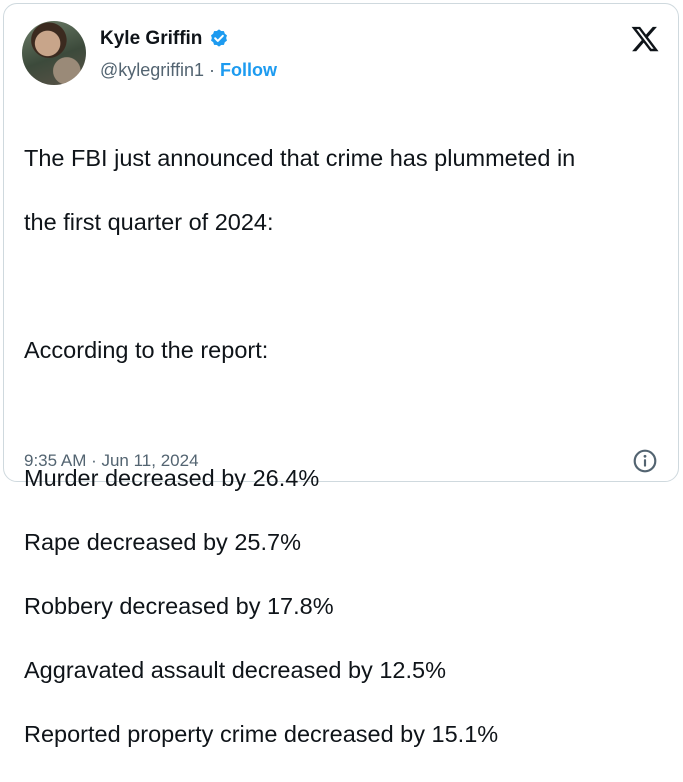 Image resolution: width=683 pixels, height=782 pixels. Describe the element at coordinates (162, 542) in the screenshot. I see `tweet-line: Rape decreased by 25.7%` at that location.